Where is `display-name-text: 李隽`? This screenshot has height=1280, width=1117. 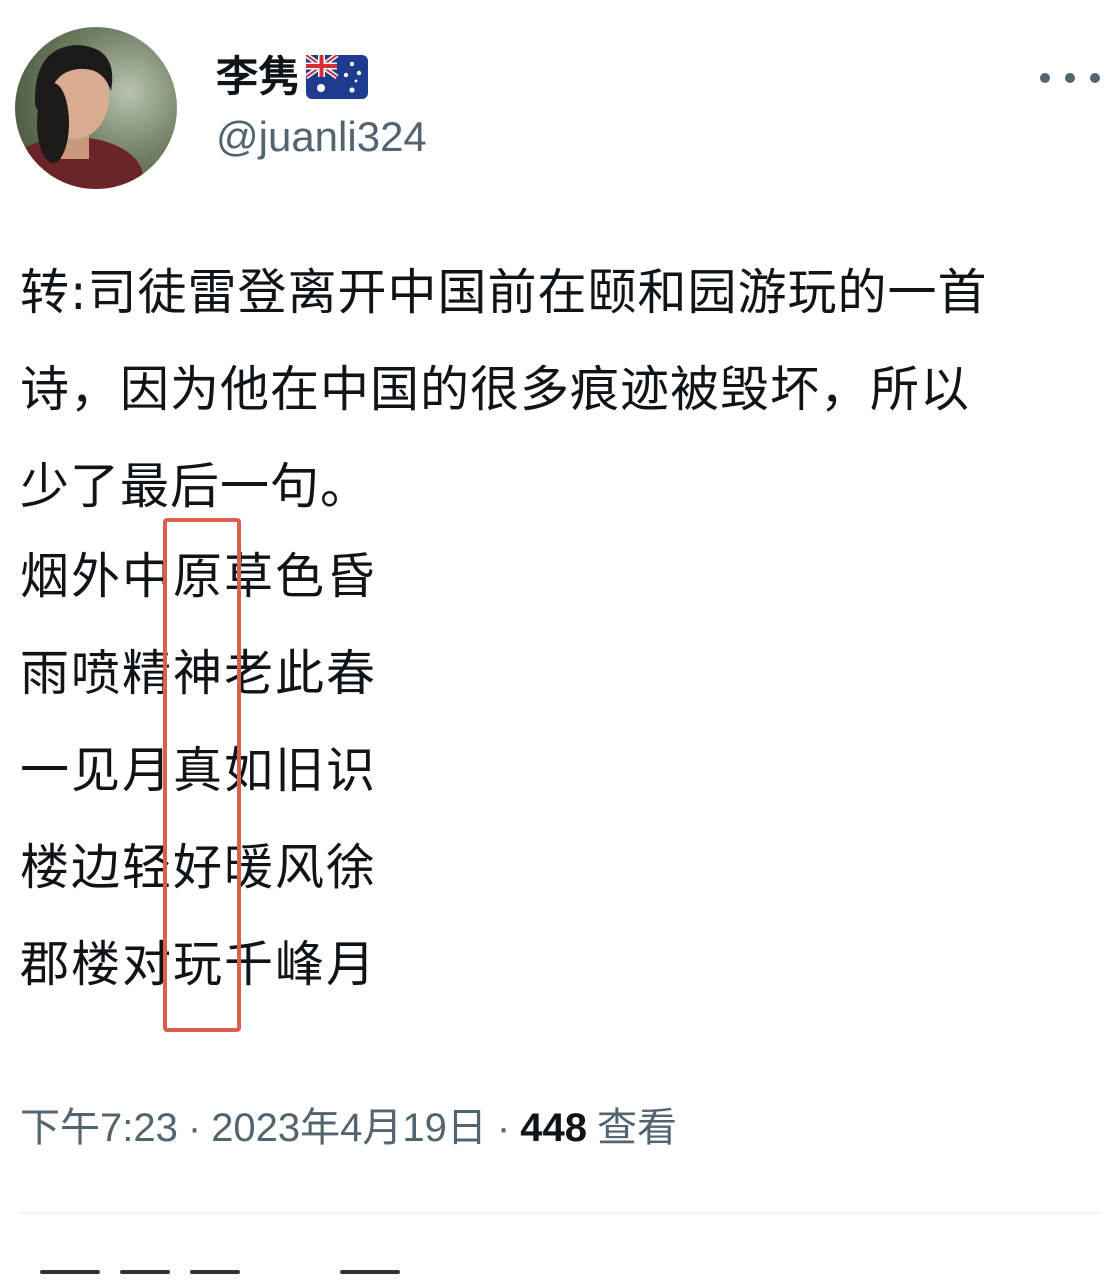
display-name-text: 李隽 is located at coordinates (258, 76).